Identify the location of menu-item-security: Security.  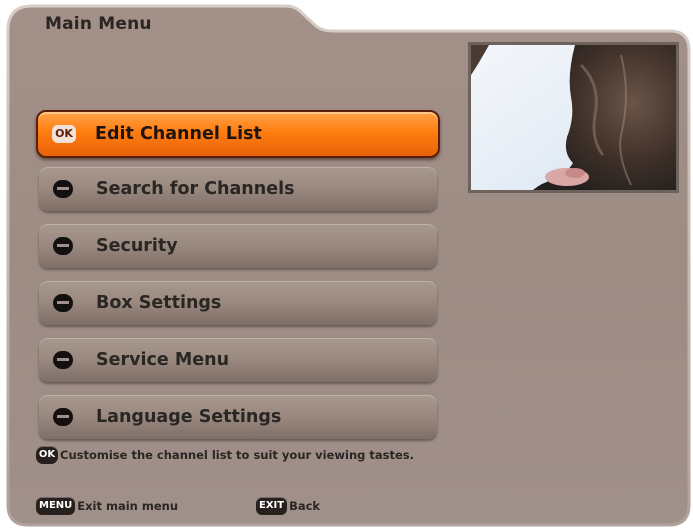
(238, 246).